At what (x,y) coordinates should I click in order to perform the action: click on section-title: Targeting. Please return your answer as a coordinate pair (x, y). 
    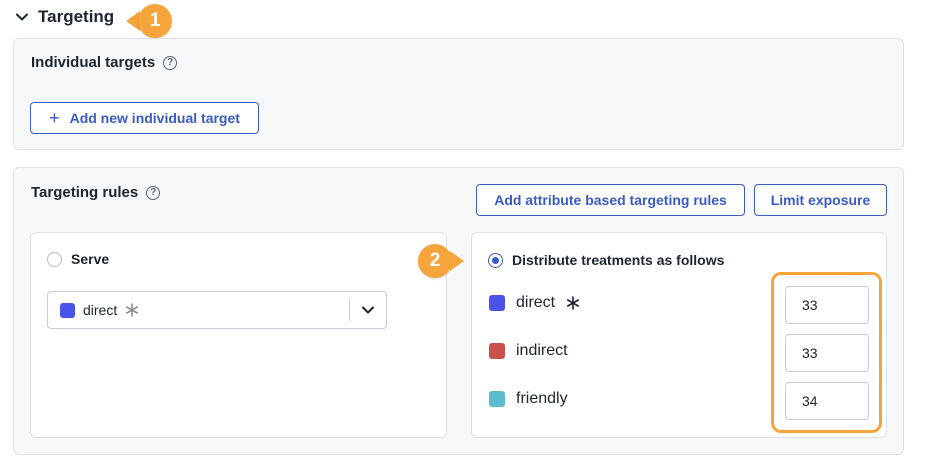
    Looking at the image, I should click on (76, 16).